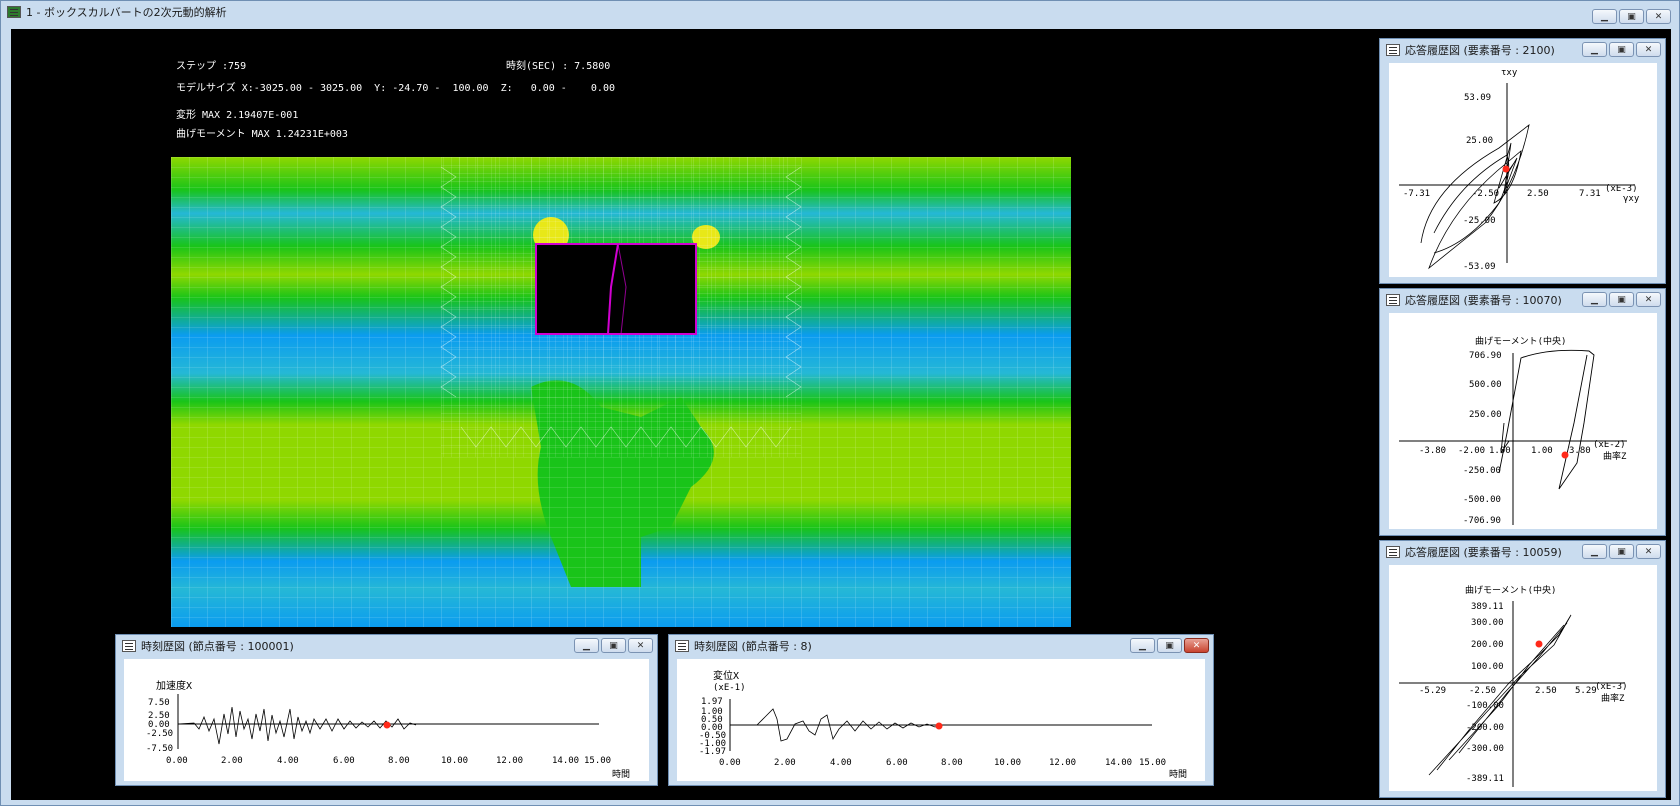 This screenshot has height=806, width=1680. Describe the element at coordinates (1594, 551) in the screenshot. I see `resp3-minimize-button: ▁` at that location.